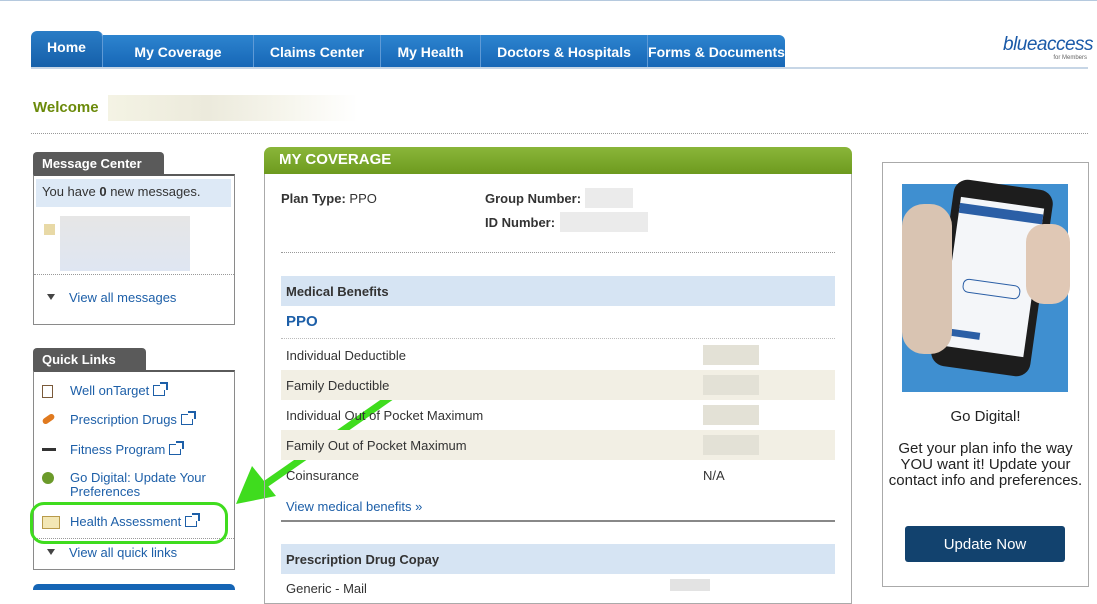 The image size is (1097, 604). I want to click on hand, so click(927, 279).